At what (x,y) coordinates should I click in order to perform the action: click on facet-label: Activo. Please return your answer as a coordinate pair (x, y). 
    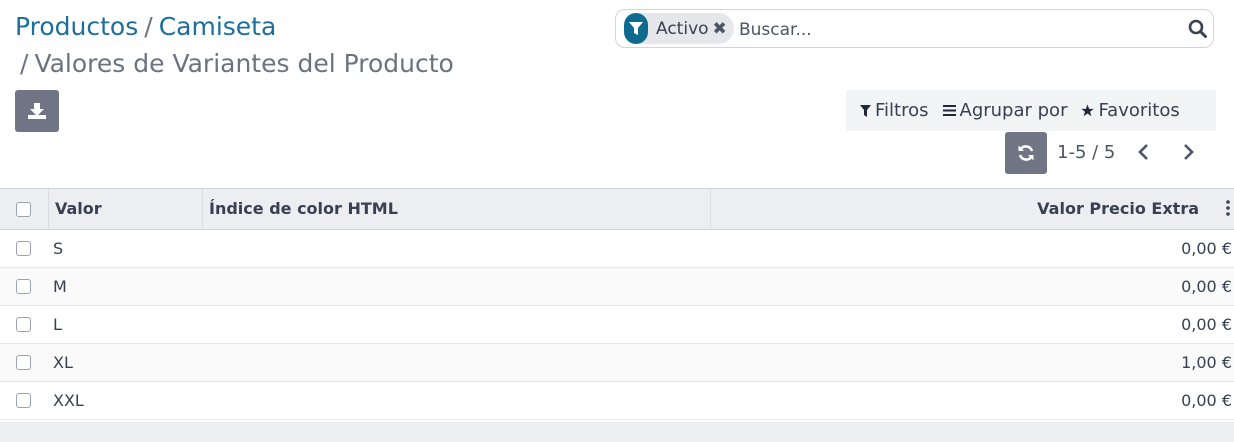
    Looking at the image, I should click on (682, 28).